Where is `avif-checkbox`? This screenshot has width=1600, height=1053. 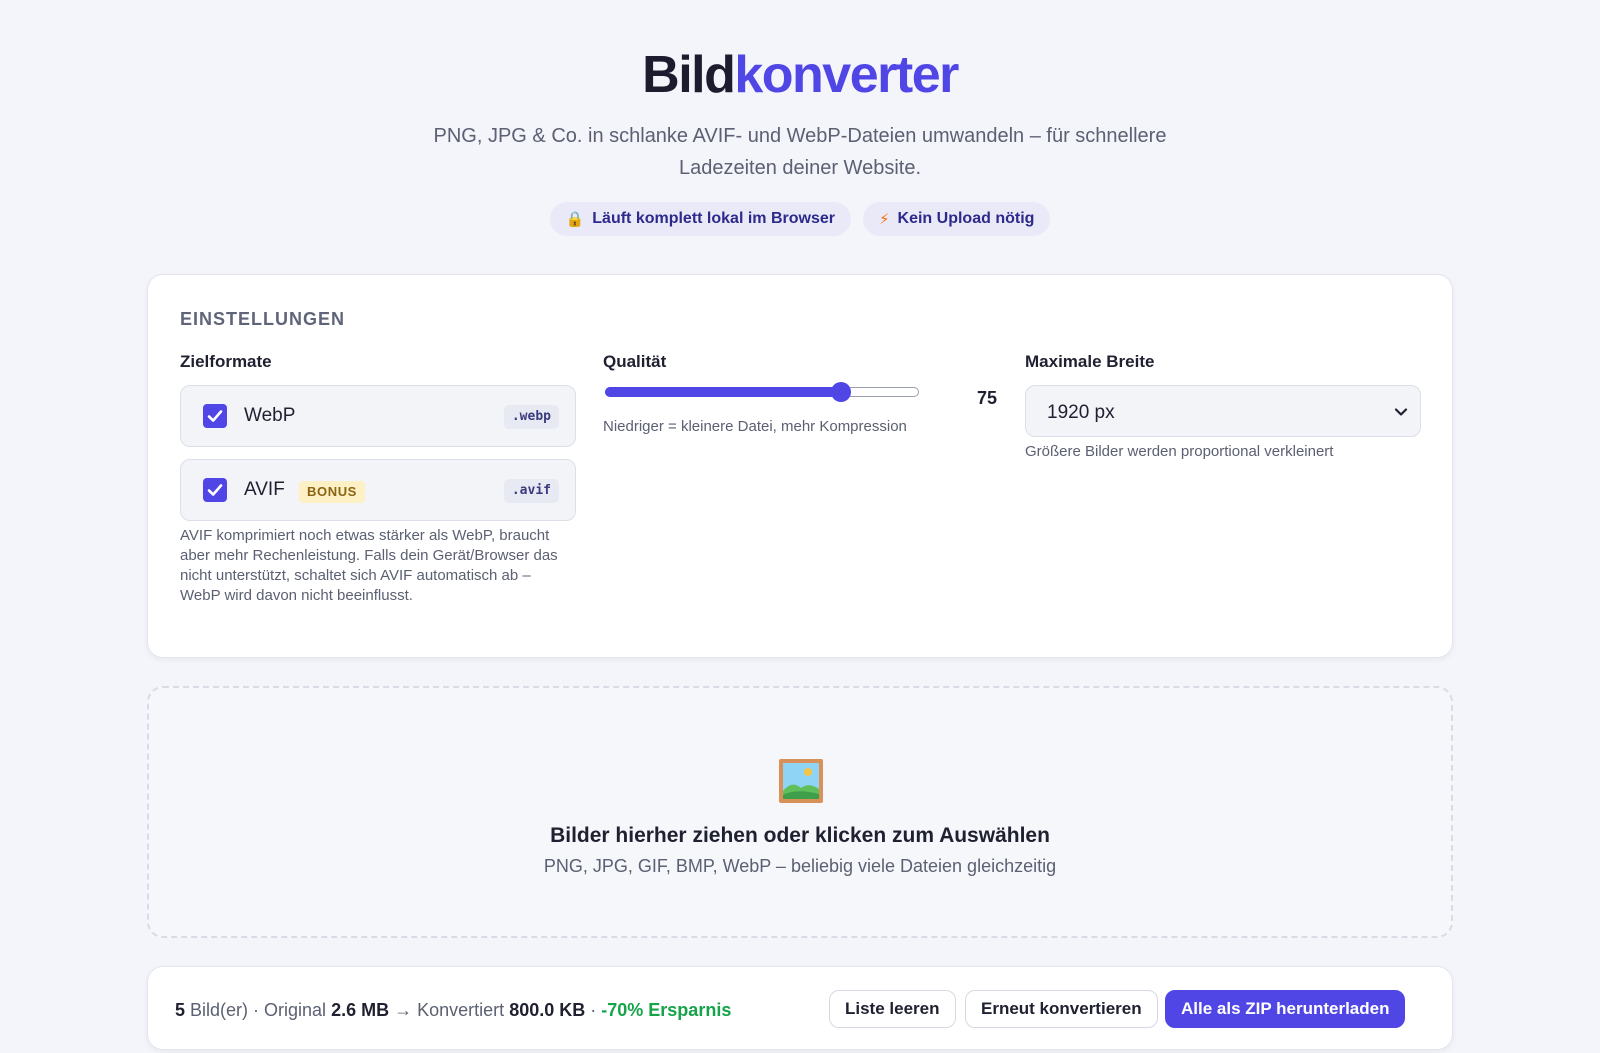
avif-checkbox is located at coordinates (215, 490).